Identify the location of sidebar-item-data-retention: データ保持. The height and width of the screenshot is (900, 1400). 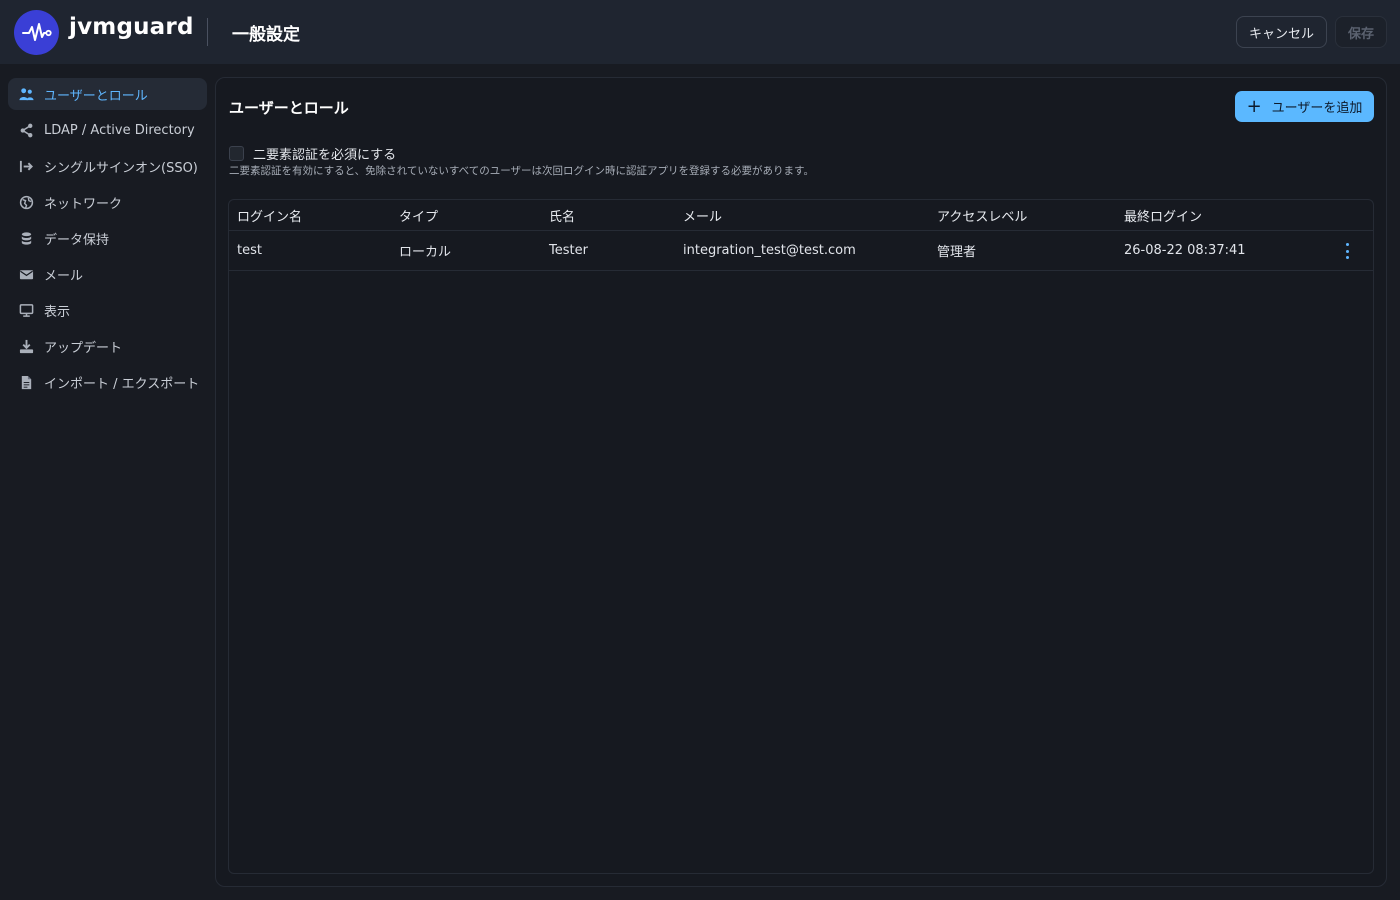
(107, 238).